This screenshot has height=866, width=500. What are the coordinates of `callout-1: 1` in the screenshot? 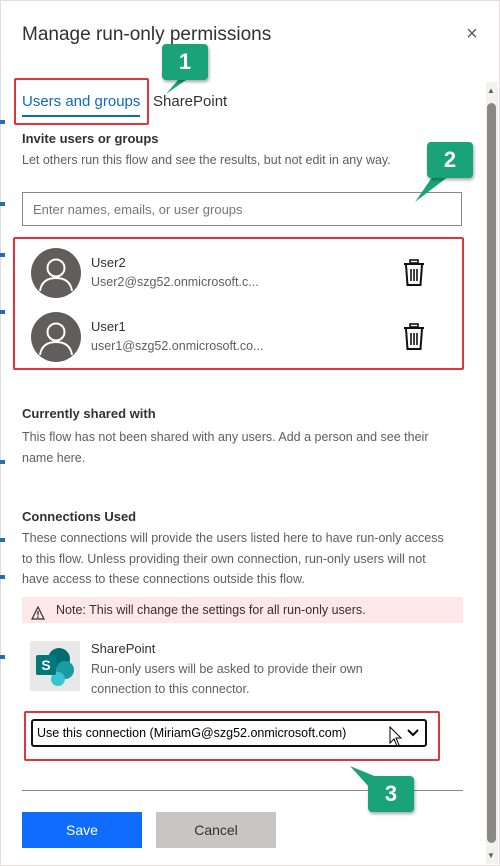 It's located at (186, 78).